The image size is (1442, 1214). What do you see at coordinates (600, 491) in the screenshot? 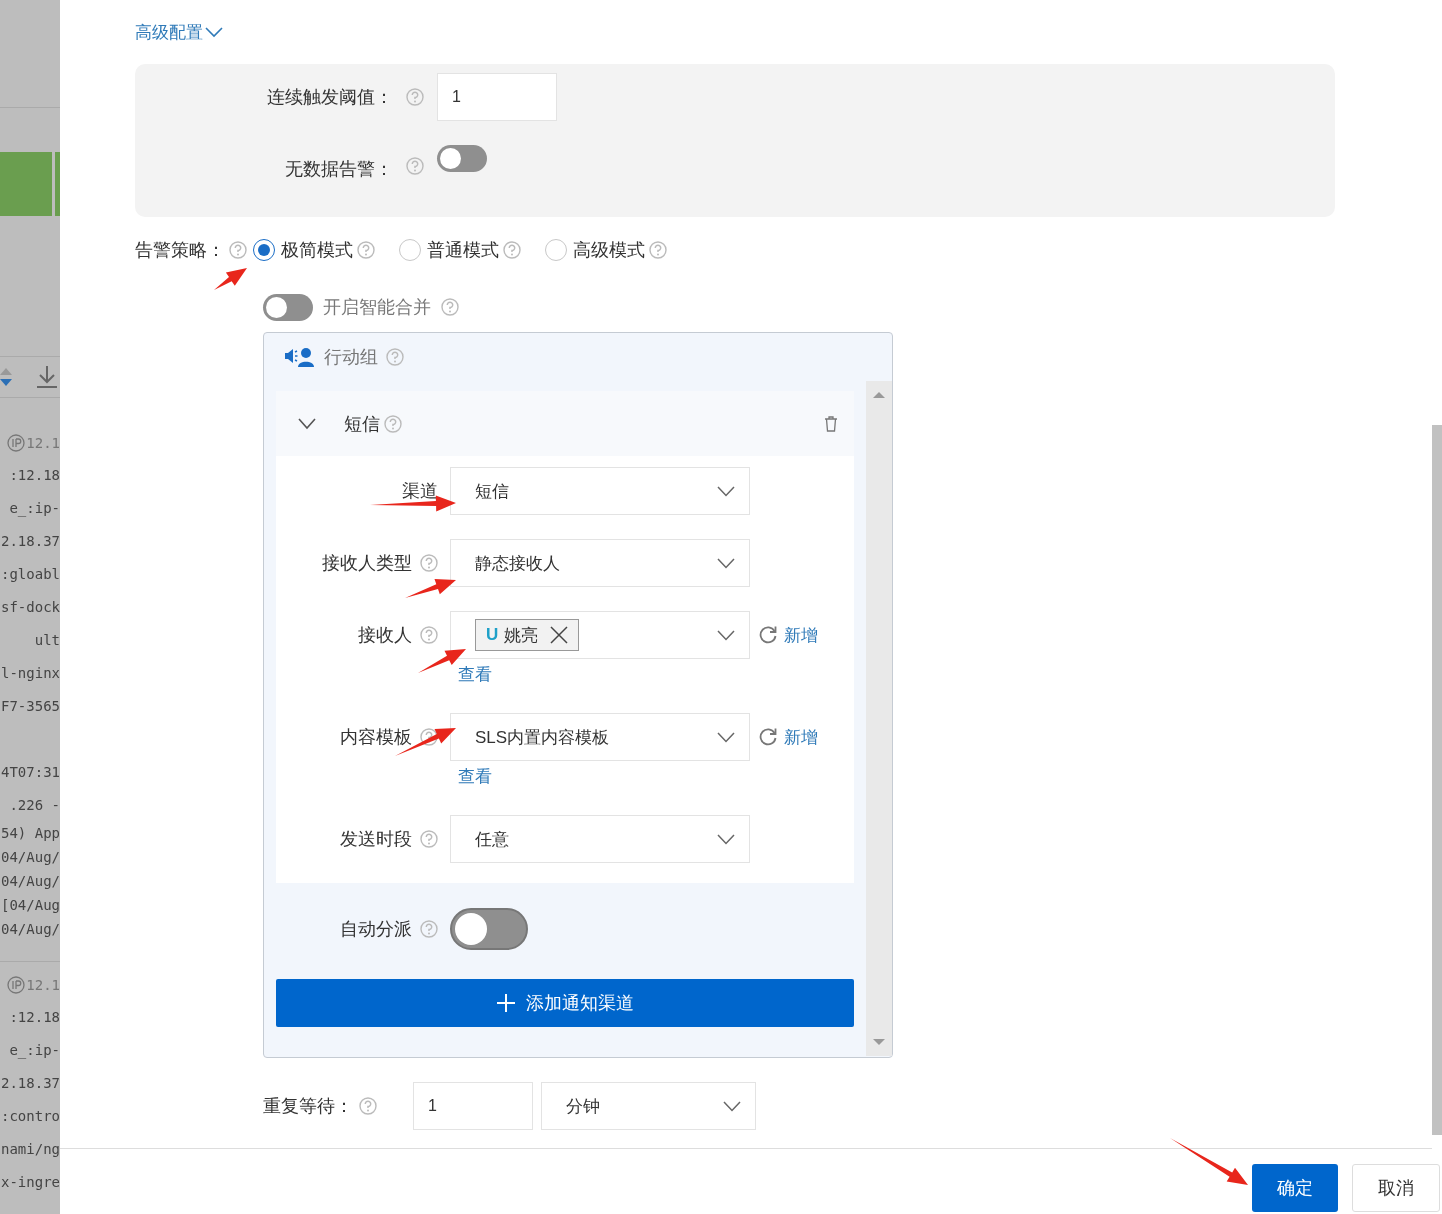
I see `select-field: 短信` at bounding box center [600, 491].